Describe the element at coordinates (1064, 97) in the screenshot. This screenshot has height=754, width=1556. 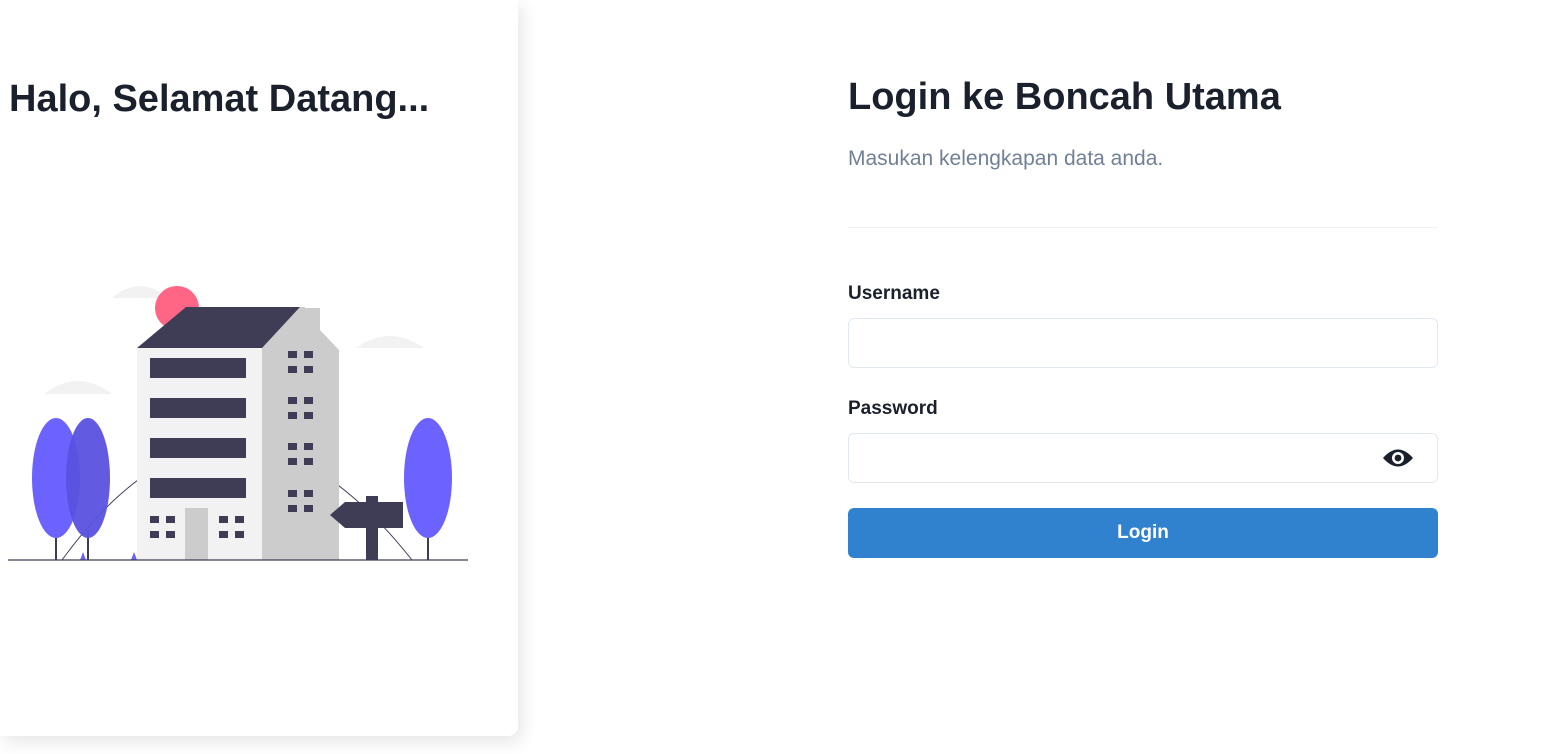
I see `login-title: Login ke Boncah Utama` at that location.